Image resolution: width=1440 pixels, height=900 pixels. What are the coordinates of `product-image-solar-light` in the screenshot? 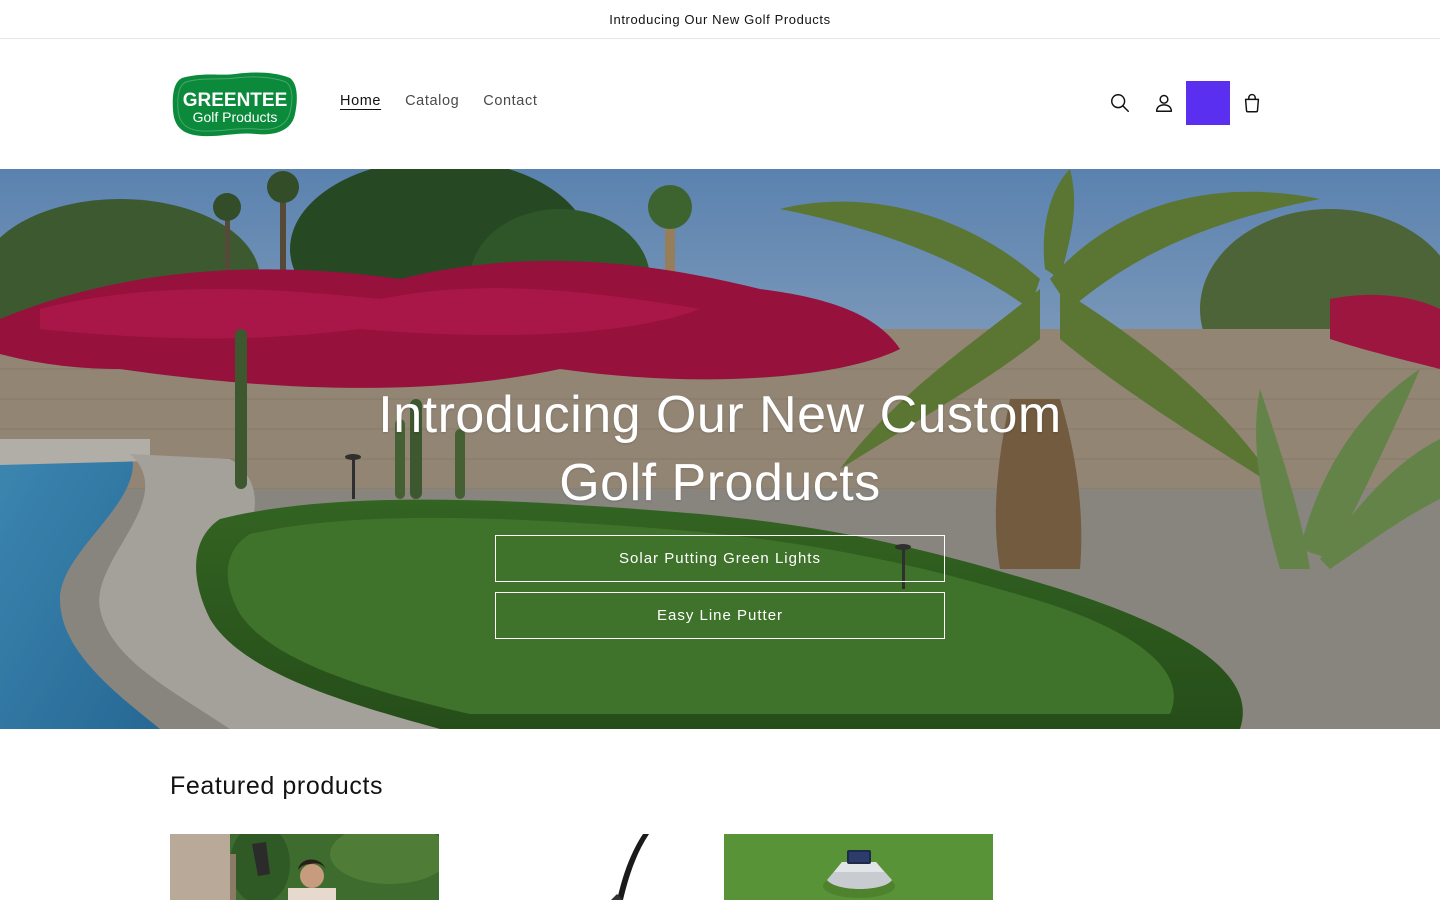 It's located at (858, 867).